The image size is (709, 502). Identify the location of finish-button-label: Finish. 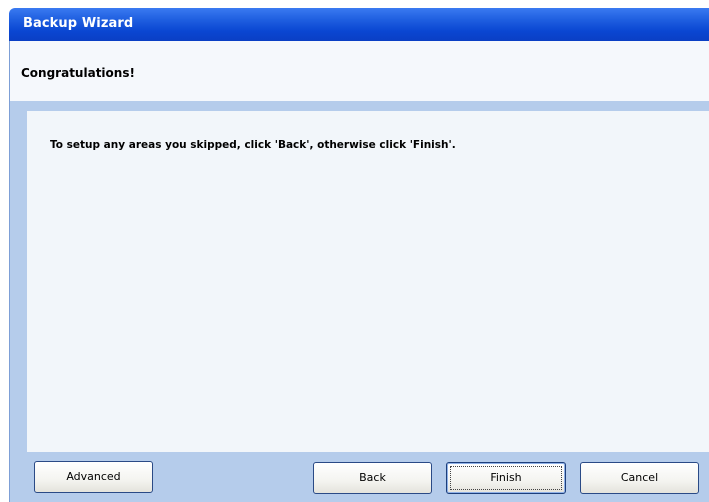
(506, 477).